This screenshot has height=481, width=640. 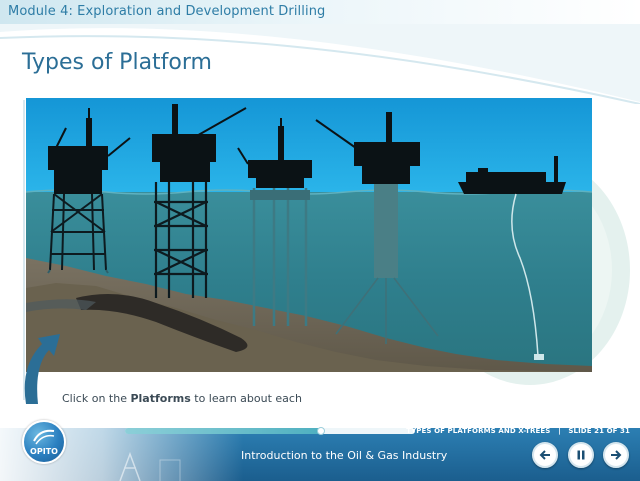 I want to click on arrow-left-icon, so click(x=544, y=455).